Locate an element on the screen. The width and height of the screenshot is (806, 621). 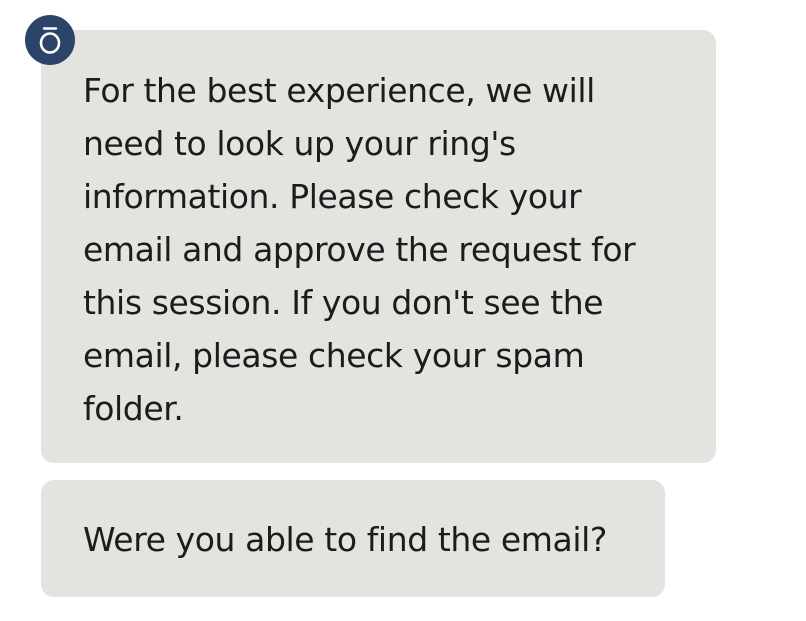
message-line: email and approve the request for is located at coordinates (359, 249).